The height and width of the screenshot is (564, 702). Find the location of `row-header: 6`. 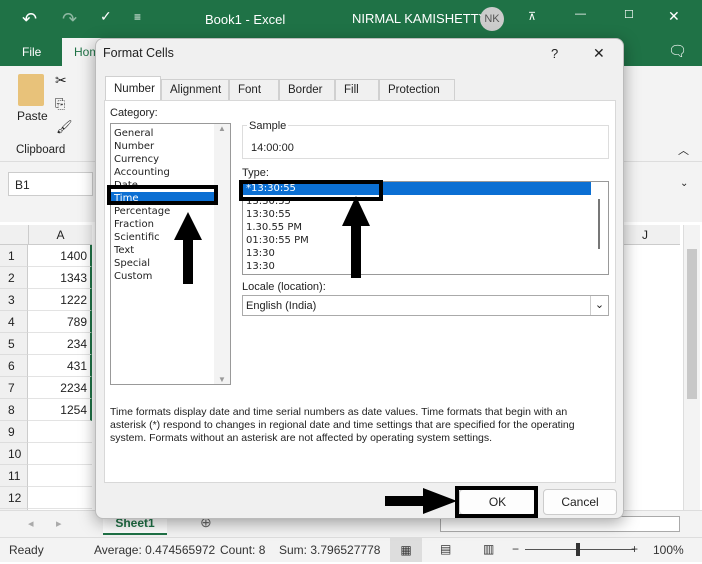

row-header: 6 is located at coordinates (14, 366).